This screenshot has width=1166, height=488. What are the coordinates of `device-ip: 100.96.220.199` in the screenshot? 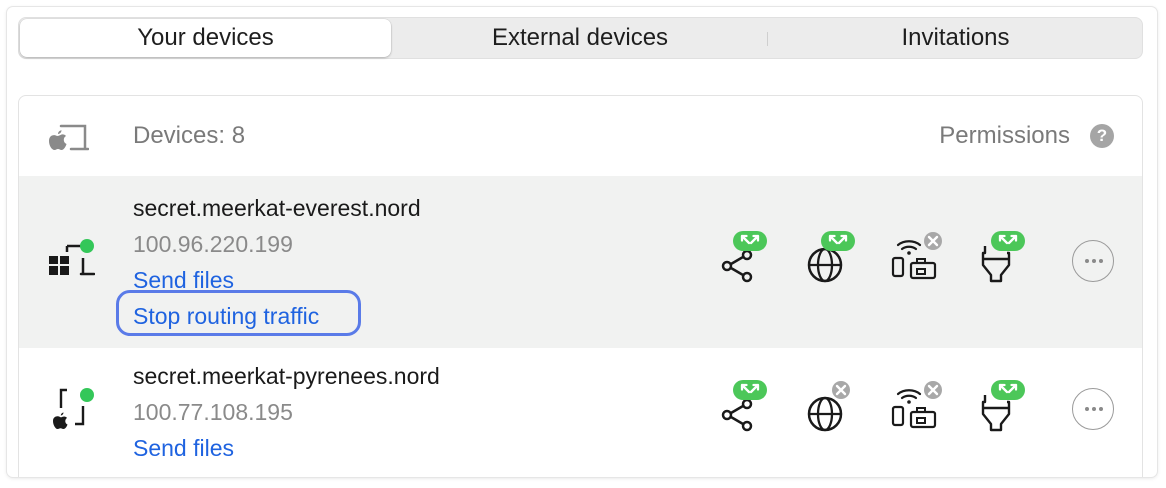 It's located at (213, 244).